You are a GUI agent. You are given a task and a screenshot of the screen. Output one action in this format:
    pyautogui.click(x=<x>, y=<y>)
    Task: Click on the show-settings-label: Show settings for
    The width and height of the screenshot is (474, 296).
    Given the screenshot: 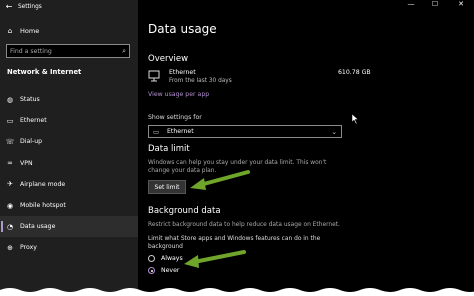 What is the action you would take?
    pyautogui.click(x=175, y=117)
    